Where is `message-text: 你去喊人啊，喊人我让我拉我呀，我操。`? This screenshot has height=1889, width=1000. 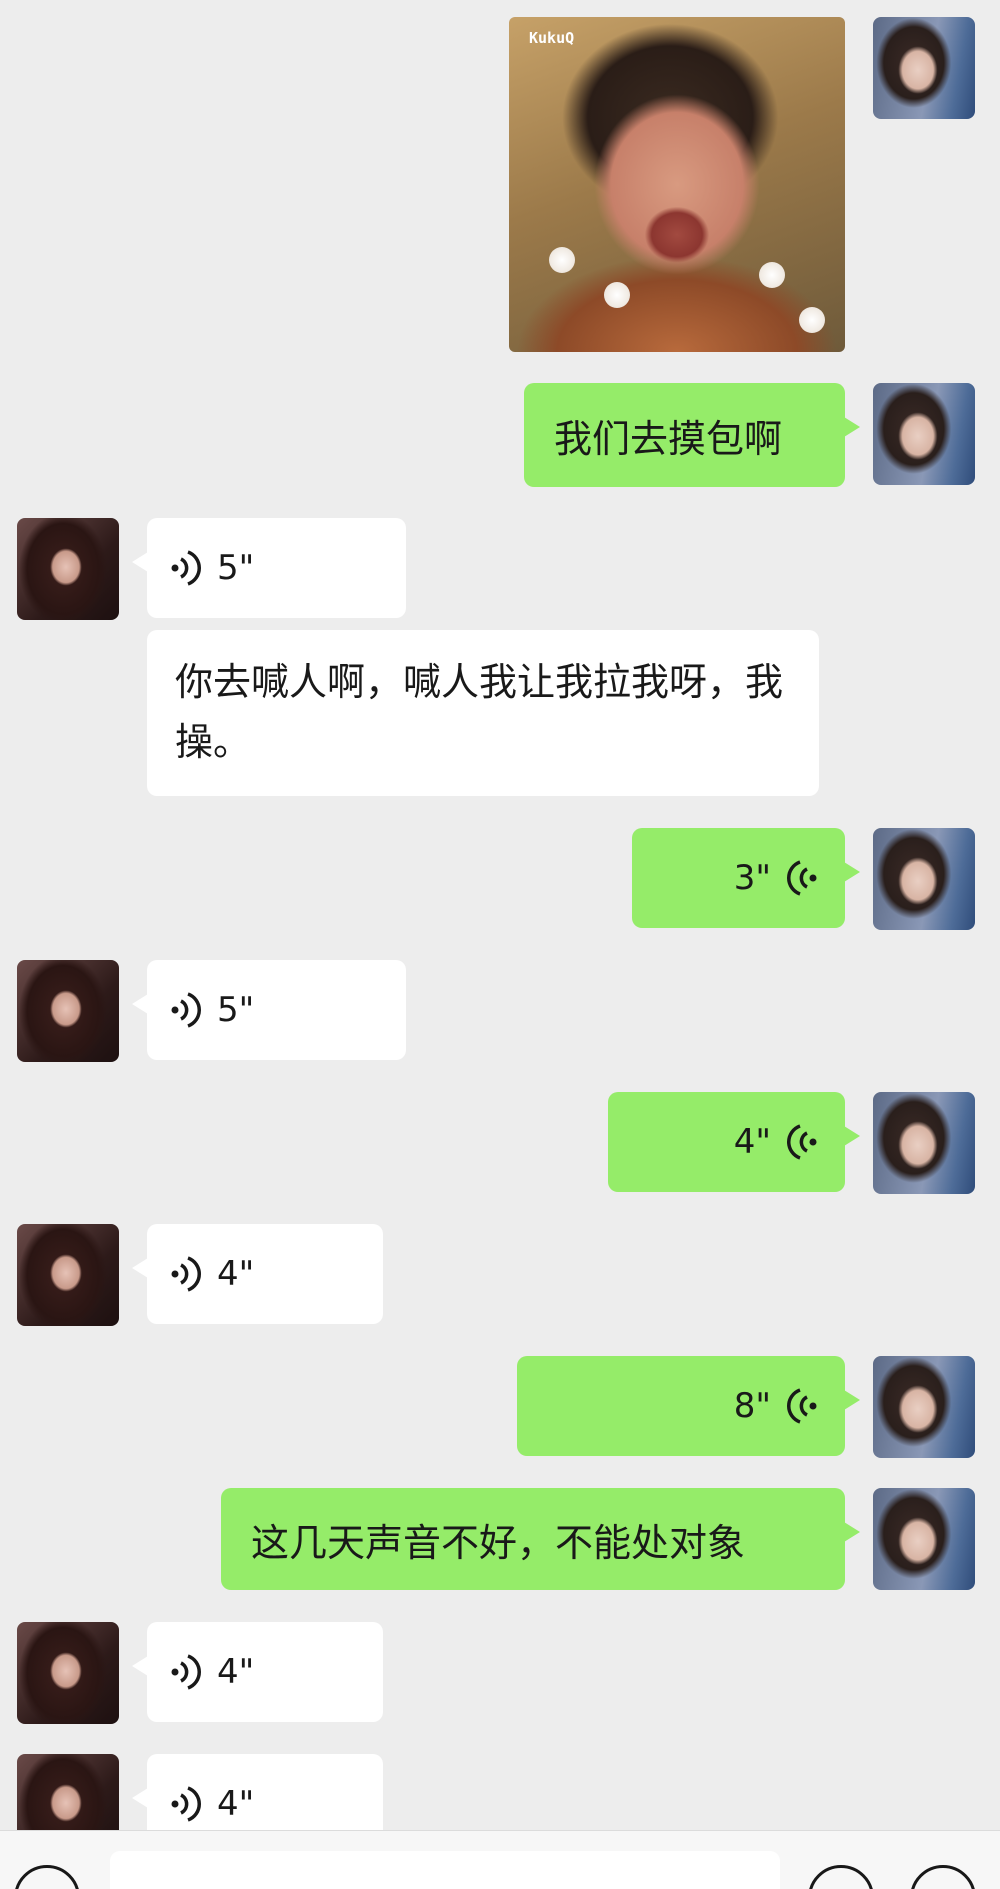
message-text: 你去喊人啊，喊人我让我拉我呀，我操。 is located at coordinates (479, 712).